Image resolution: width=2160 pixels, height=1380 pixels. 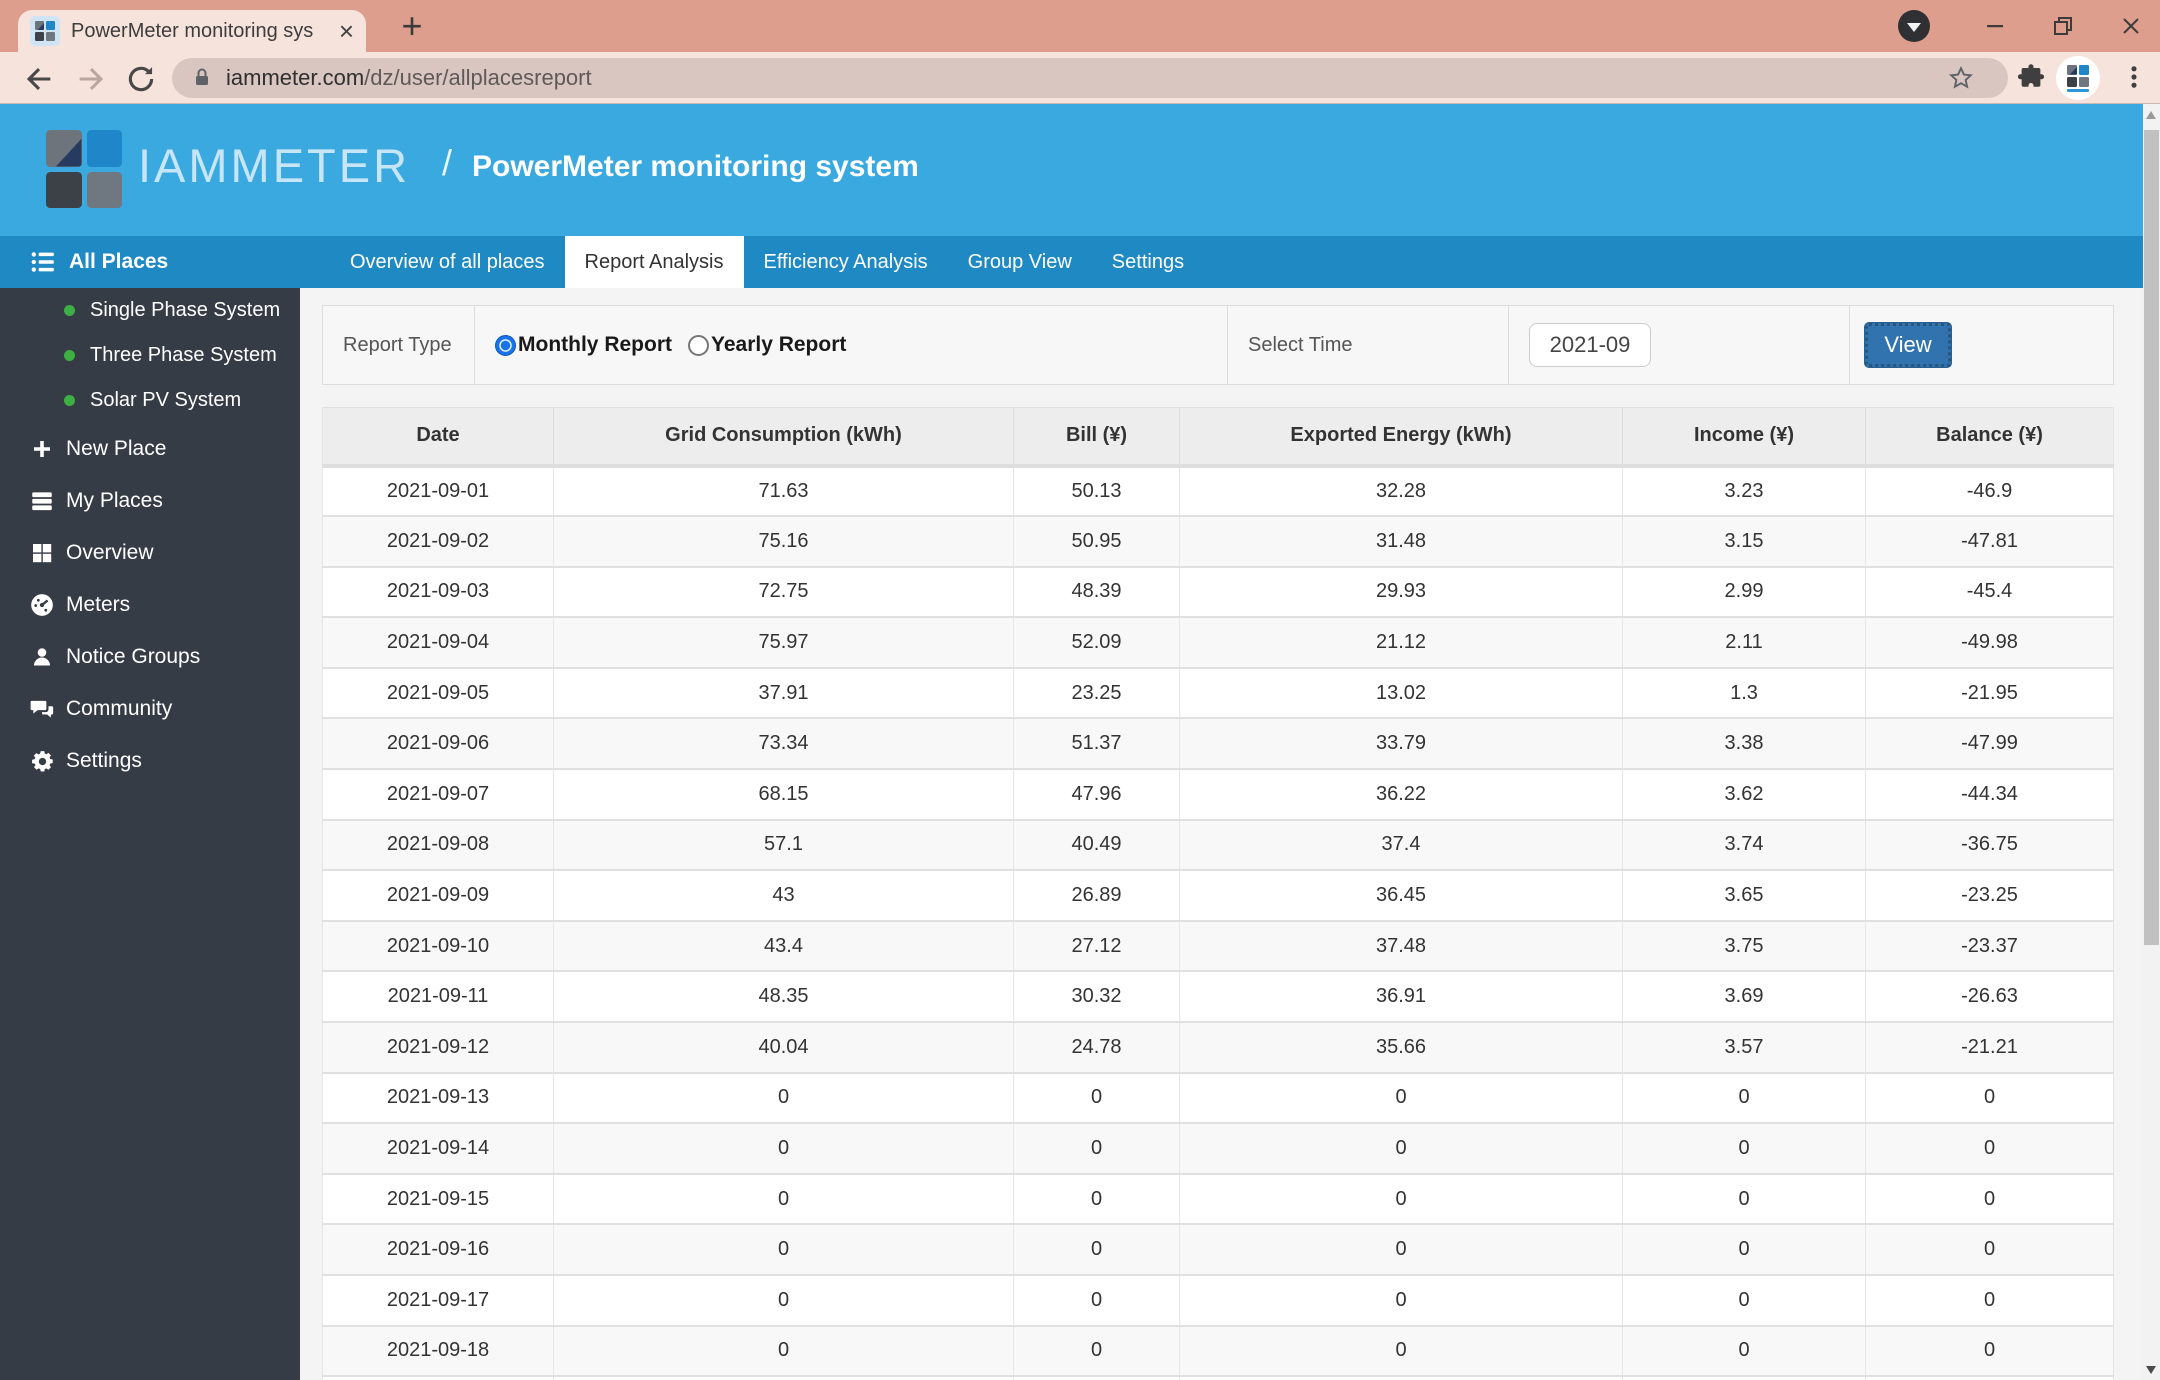 I want to click on back-button, so click(x=39, y=79).